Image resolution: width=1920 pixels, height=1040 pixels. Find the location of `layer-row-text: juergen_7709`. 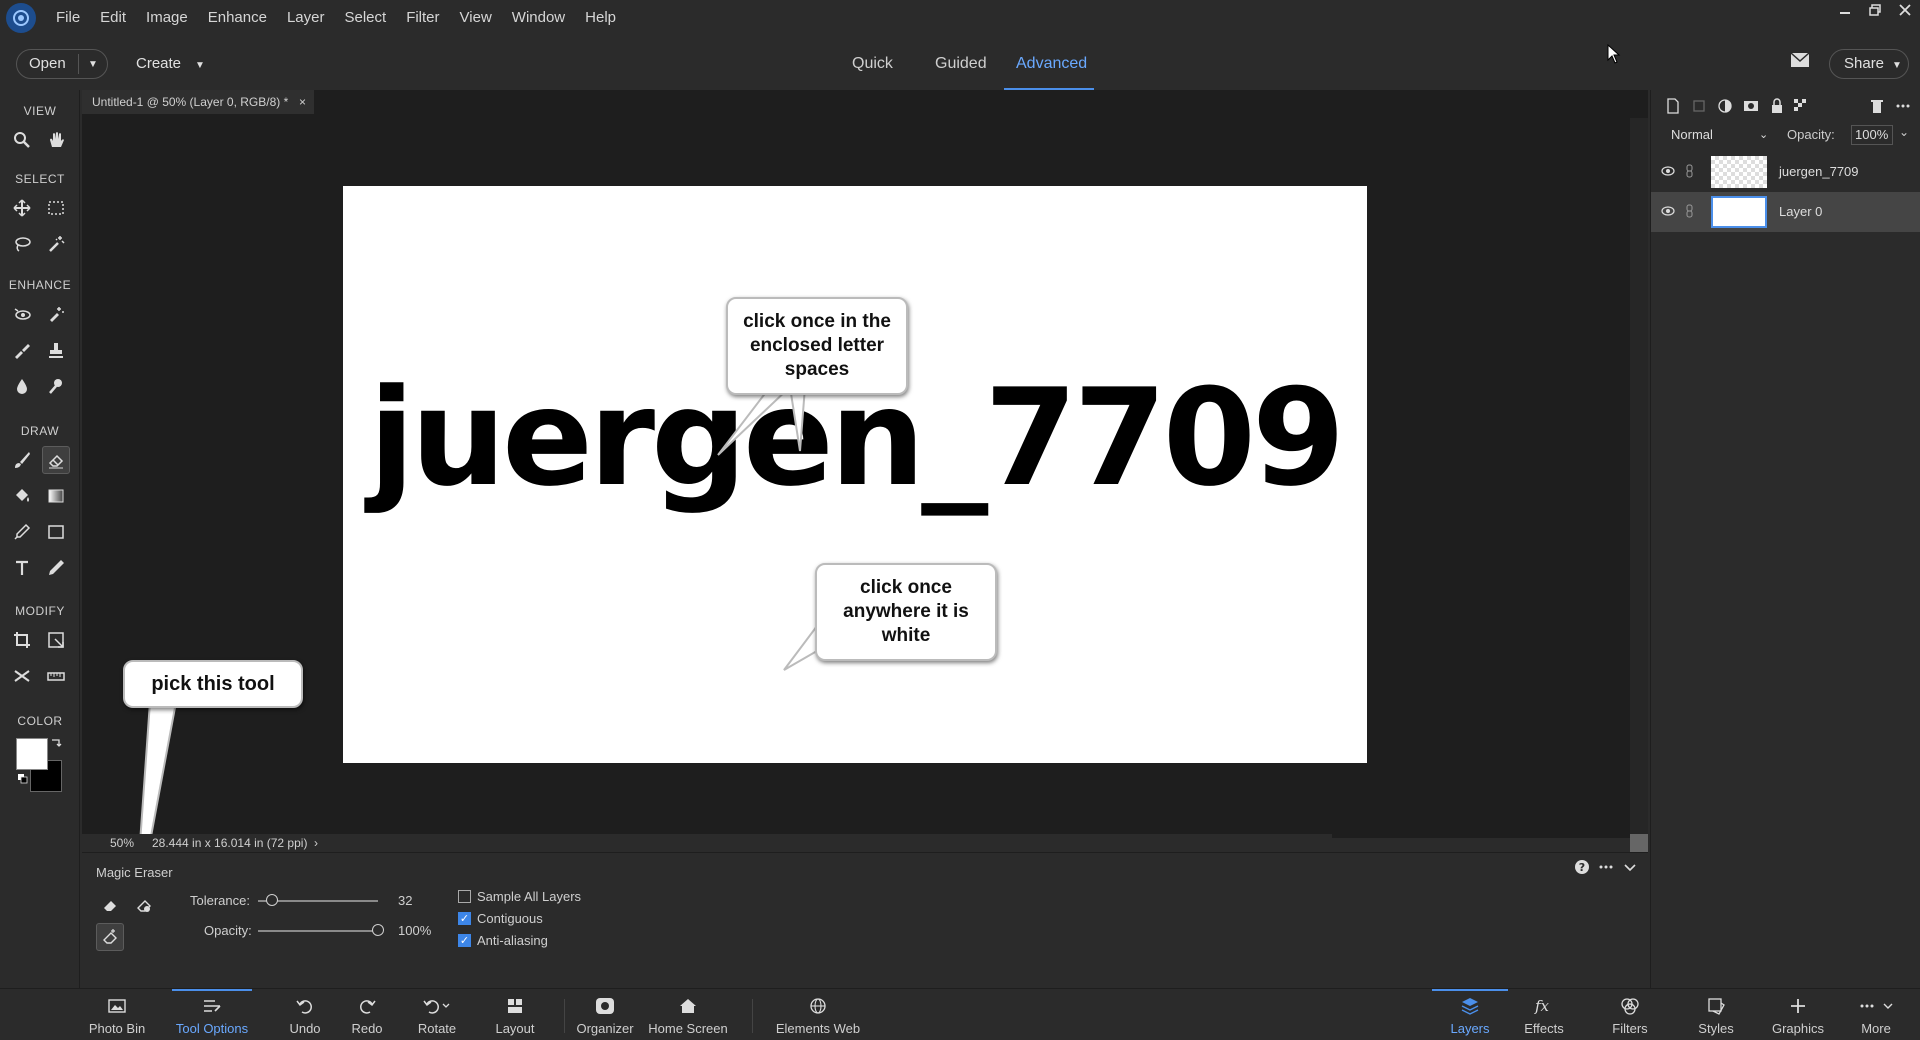

layer-row-text: juergen_7709 is located at coordinates (1785, 172).